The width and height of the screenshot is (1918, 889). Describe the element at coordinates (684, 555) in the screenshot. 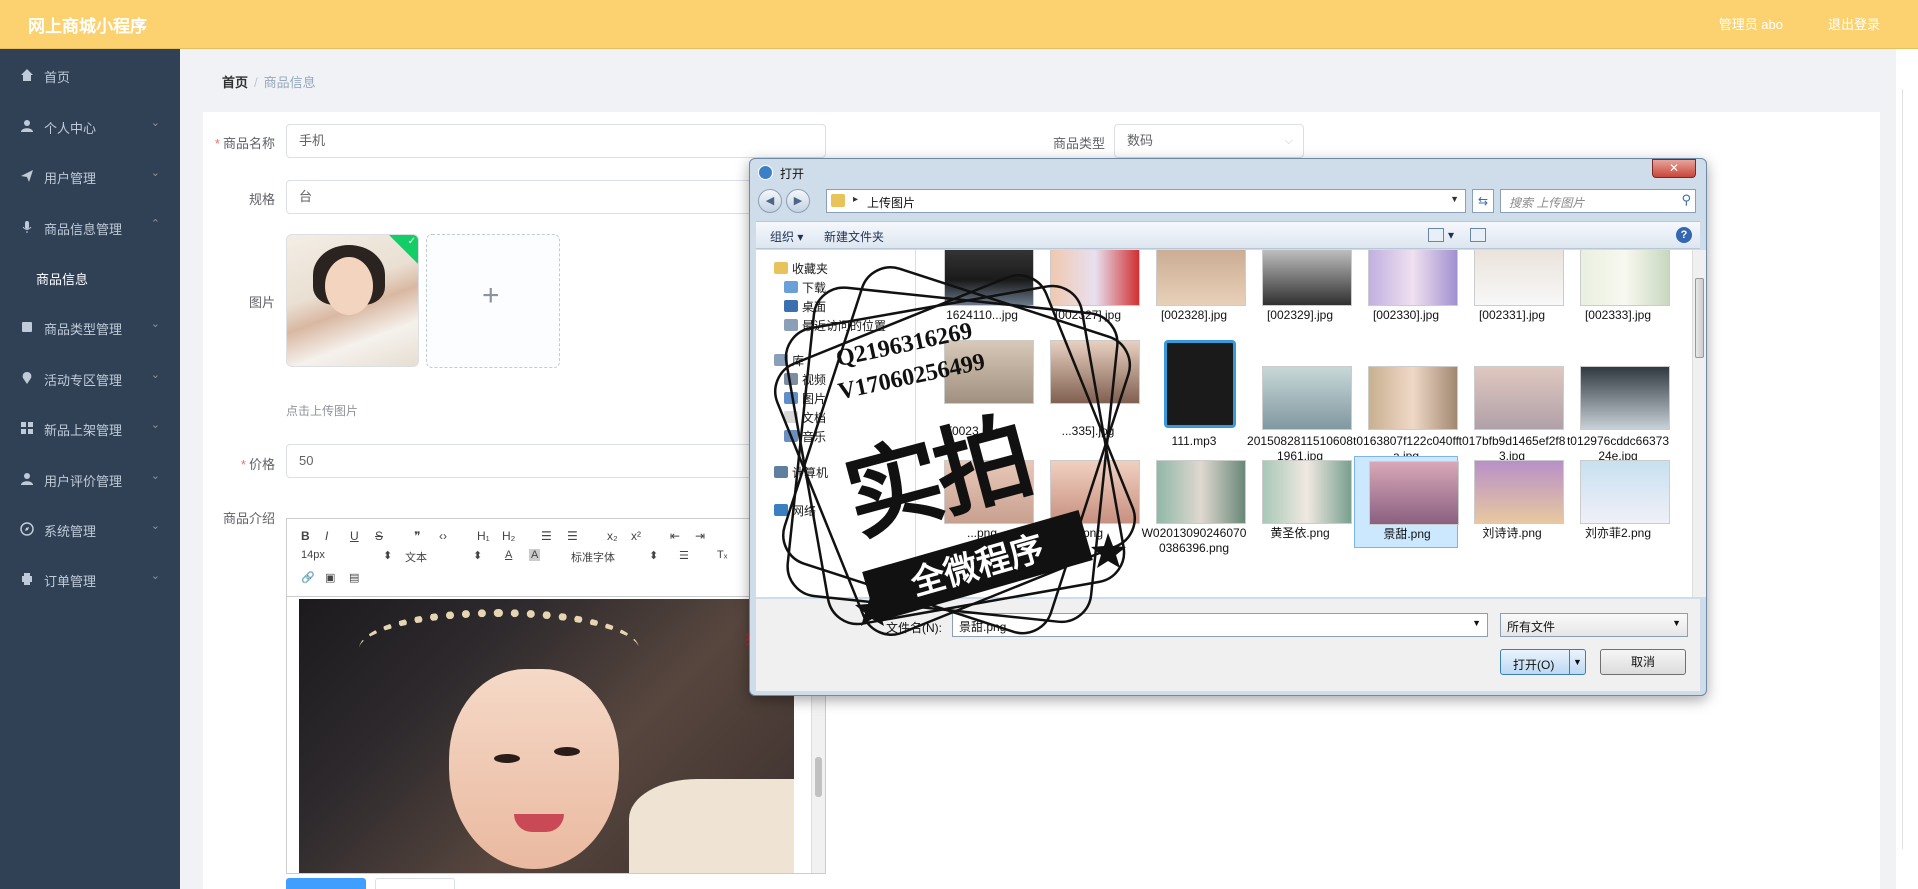

I see `align-icon: ☰` at that location.